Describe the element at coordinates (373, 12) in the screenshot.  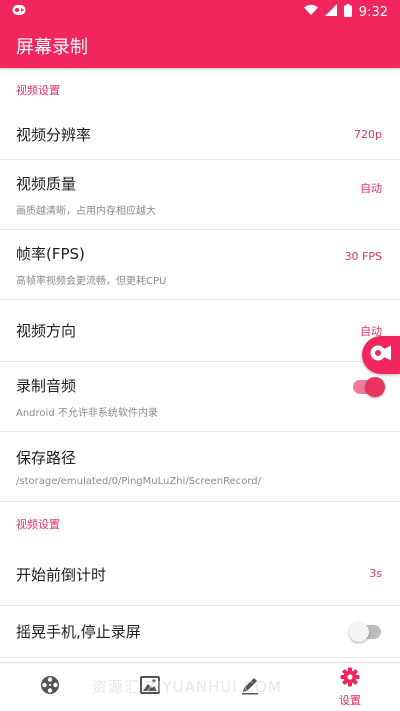
I see `status-time: 9:32` at that location.